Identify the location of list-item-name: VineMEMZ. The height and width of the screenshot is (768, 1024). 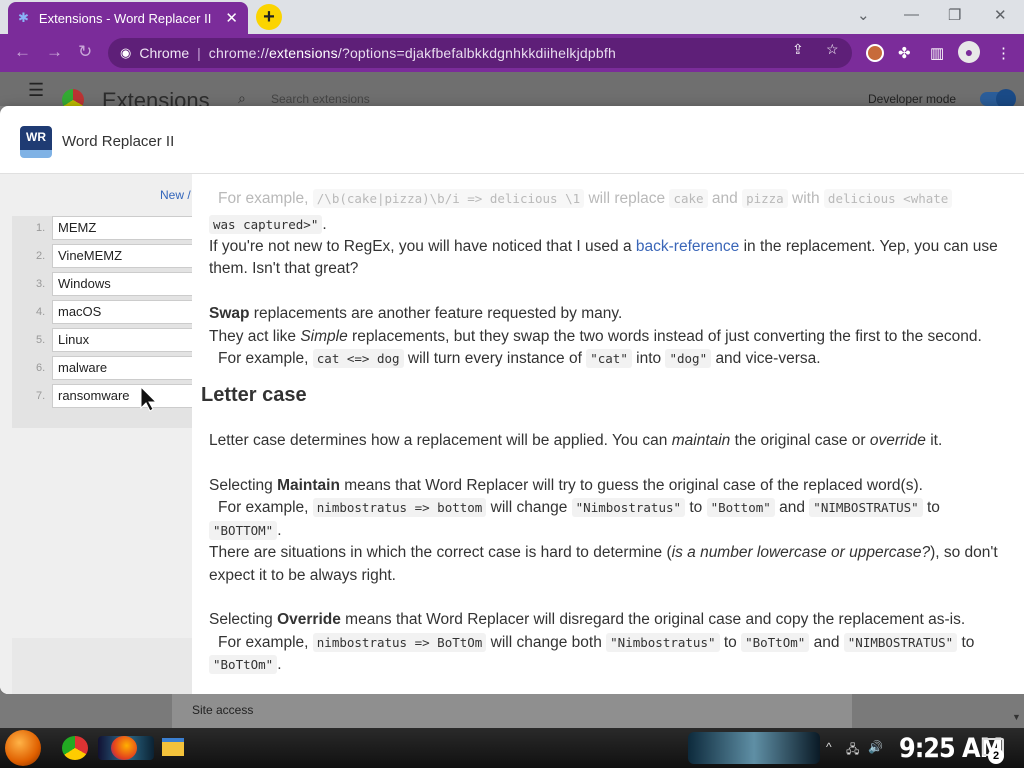
(122, 256).